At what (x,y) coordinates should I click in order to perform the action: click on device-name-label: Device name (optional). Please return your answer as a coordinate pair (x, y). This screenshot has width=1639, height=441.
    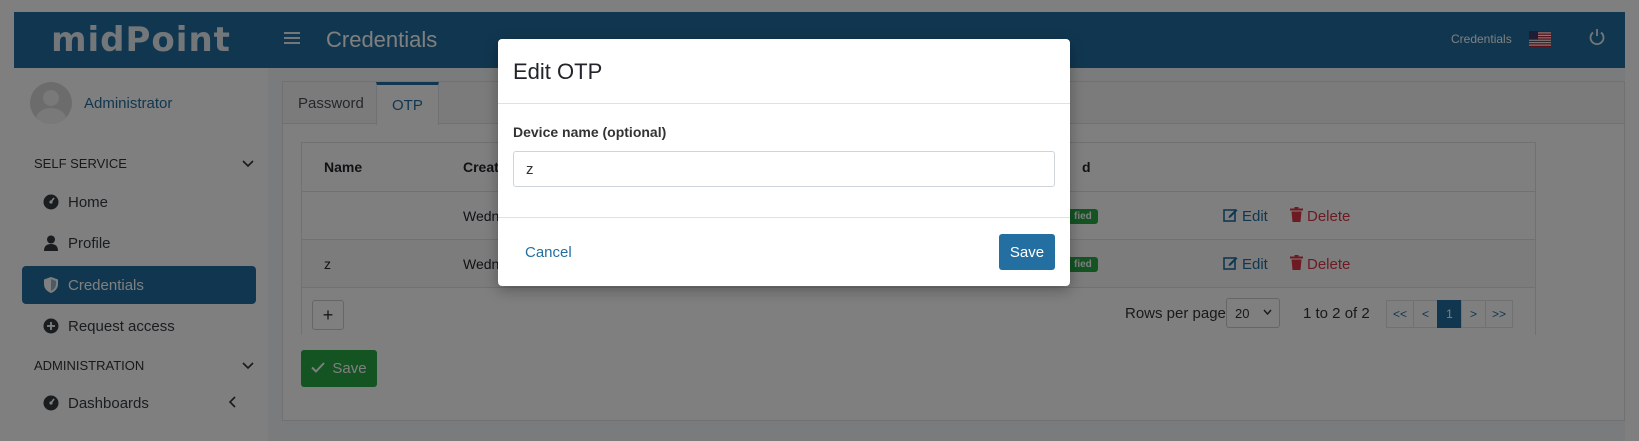
    Looking at the image, I should click on (590, 132).